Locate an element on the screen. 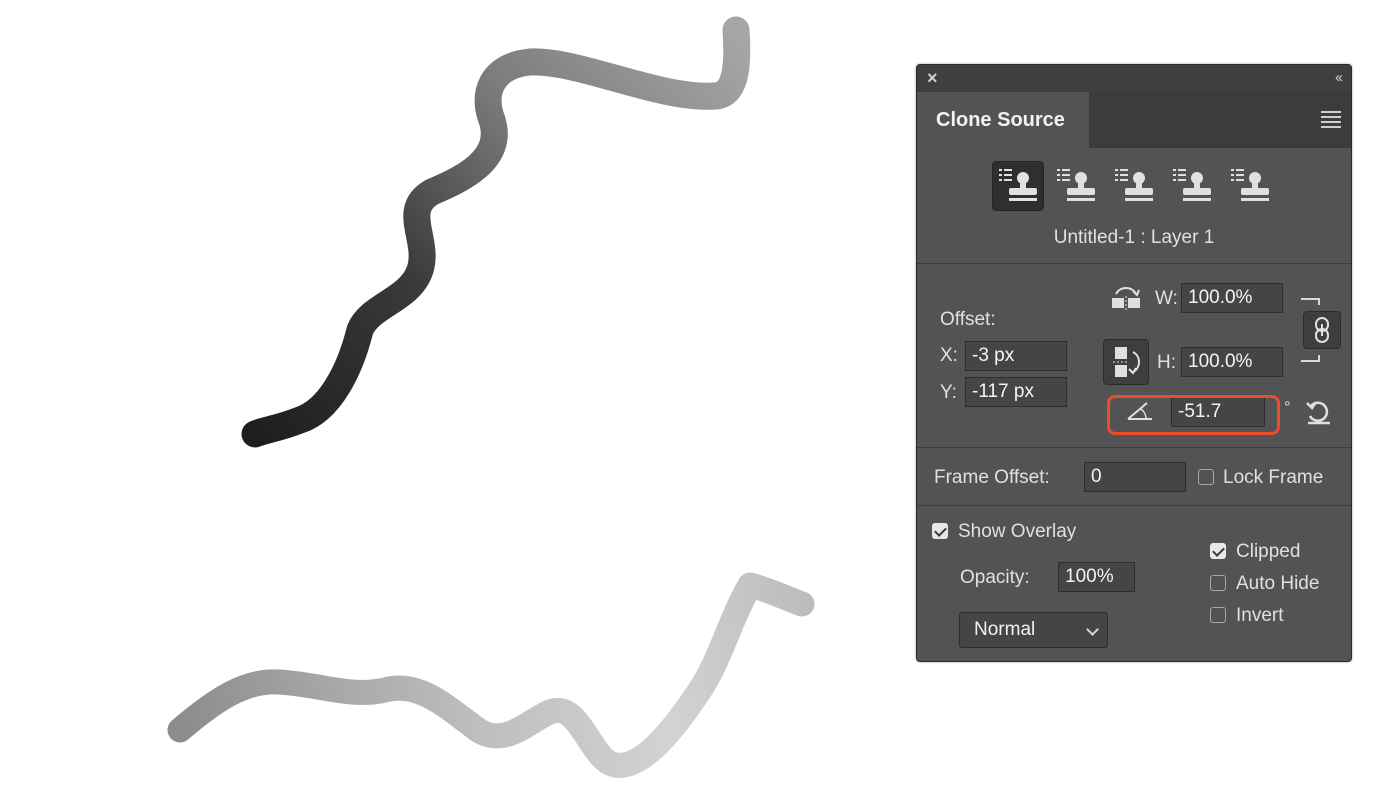 Image resolution: width=1376 pixels, height=800 pixels. invert-label: Invert is located at coordinates (1260, 615).